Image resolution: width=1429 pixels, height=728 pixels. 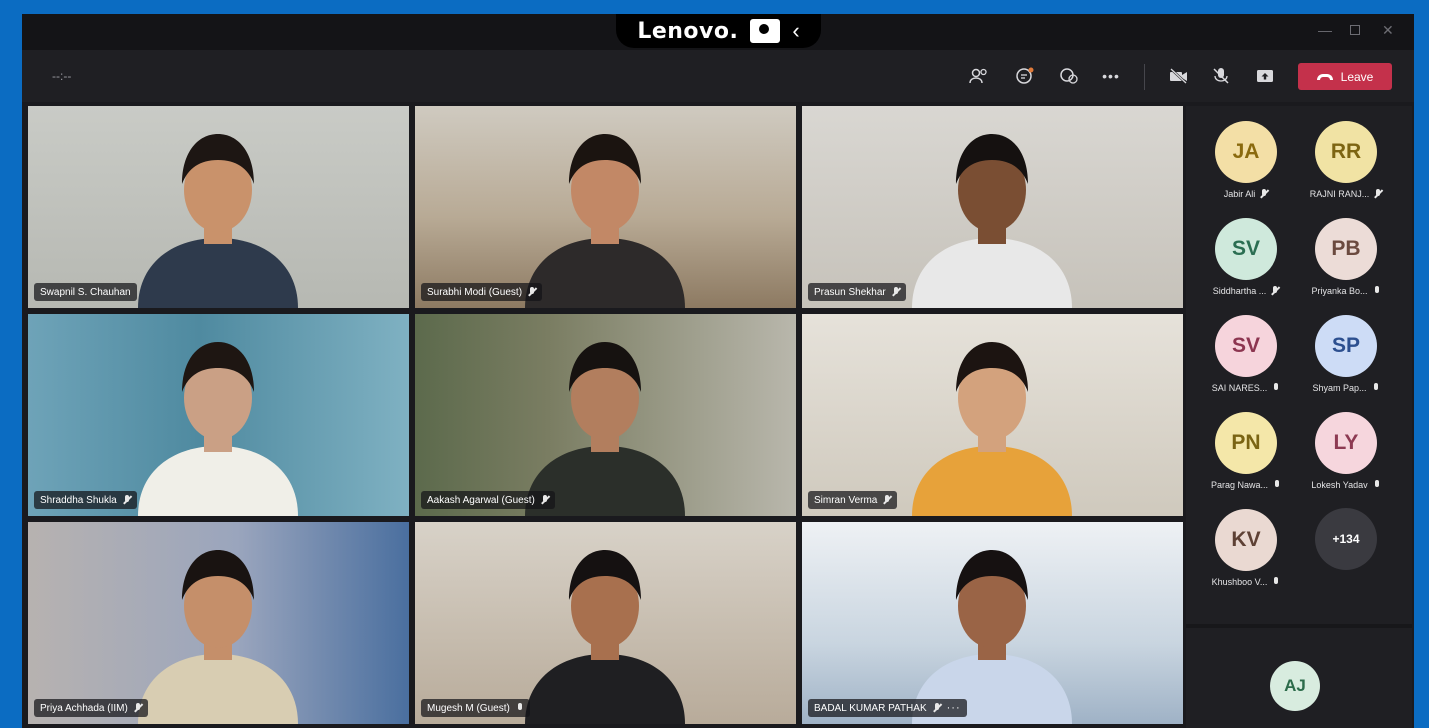 I want to click on overflow-count-badge: +134, so click(x=1346, y=539).